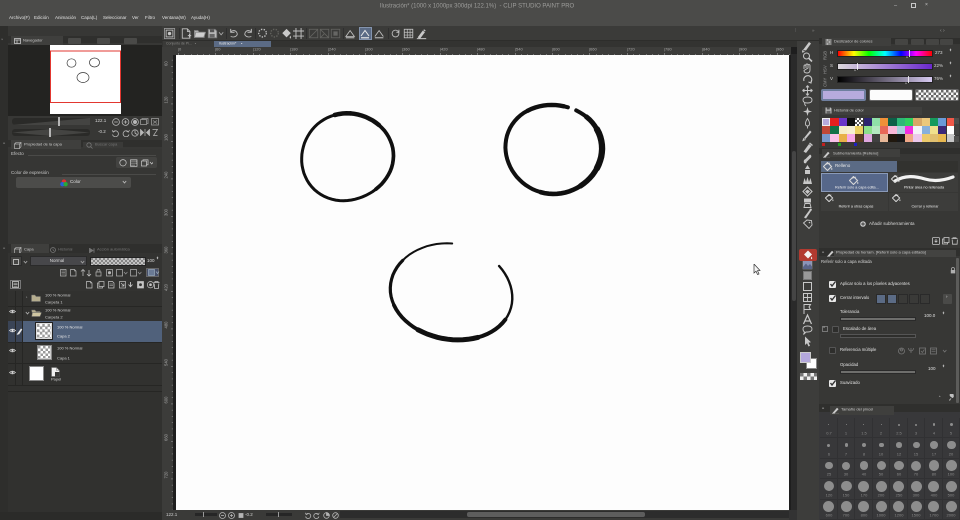  I want to click on svg-text: RGB, so click(825, 55).